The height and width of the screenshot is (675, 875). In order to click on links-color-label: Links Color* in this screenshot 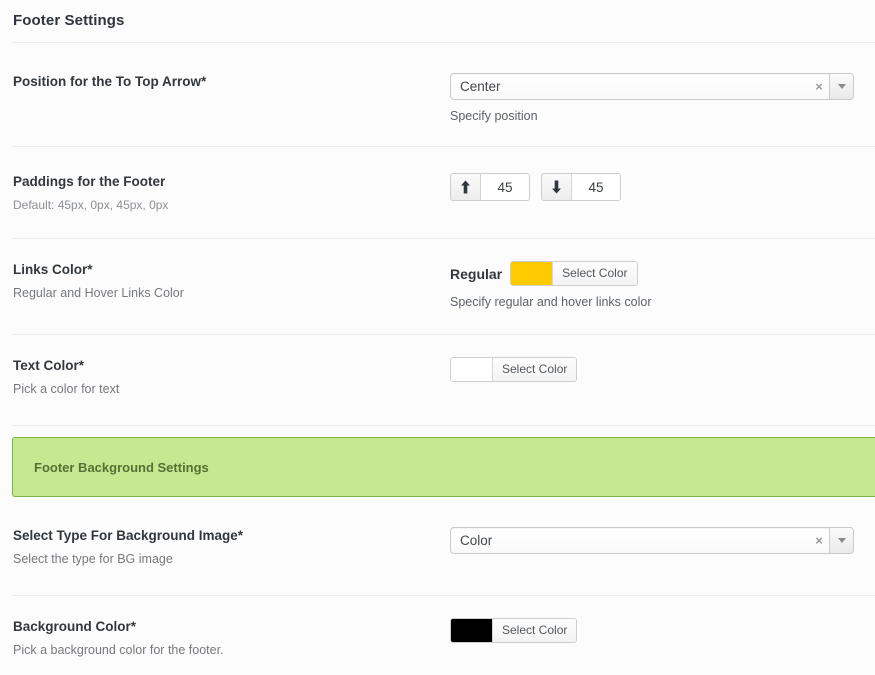, I will do `click(53, 269)`.